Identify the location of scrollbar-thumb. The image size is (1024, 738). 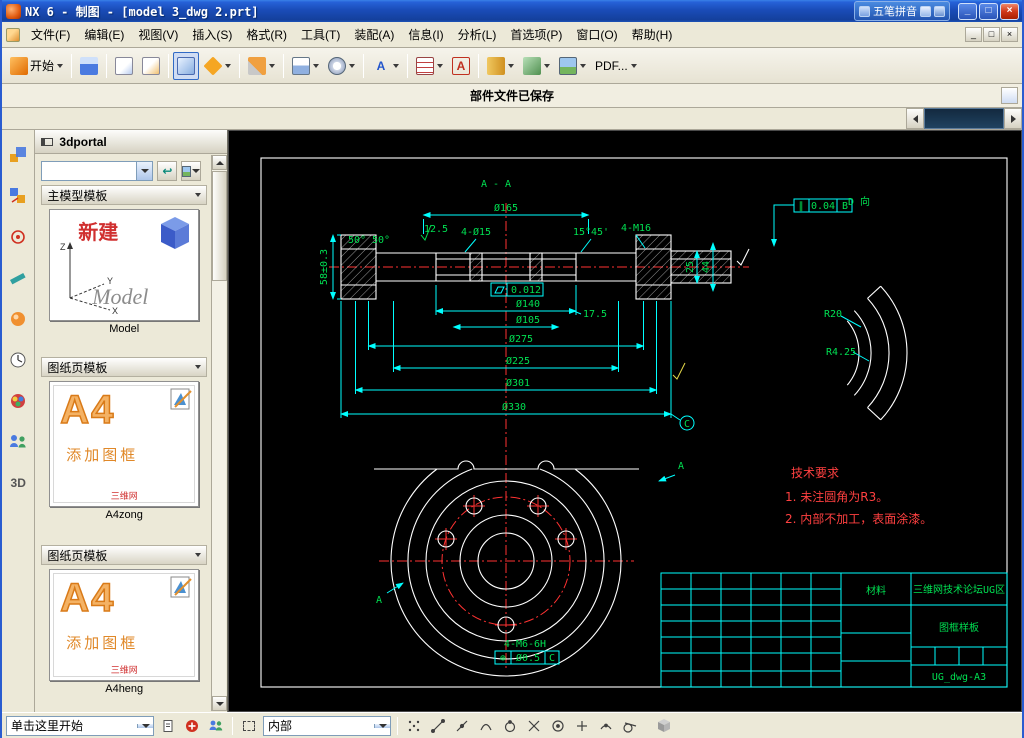
(219, 226).